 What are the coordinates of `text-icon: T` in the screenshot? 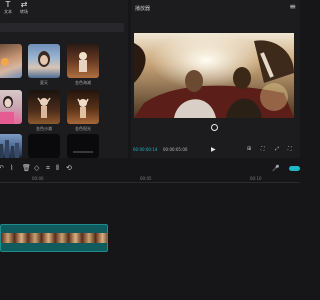 It's located at (8, 4).